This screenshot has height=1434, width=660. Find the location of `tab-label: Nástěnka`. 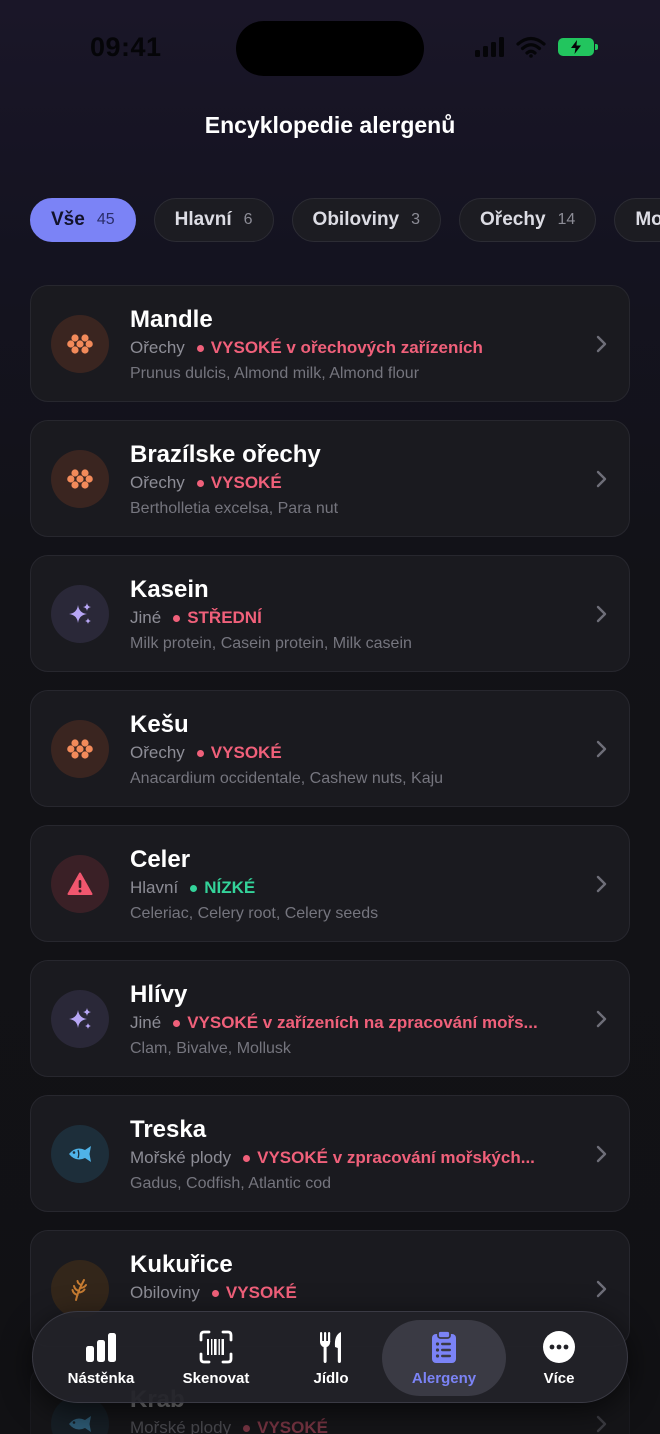

tab-label: Nástěnka is located at coordinates (101, 1378).